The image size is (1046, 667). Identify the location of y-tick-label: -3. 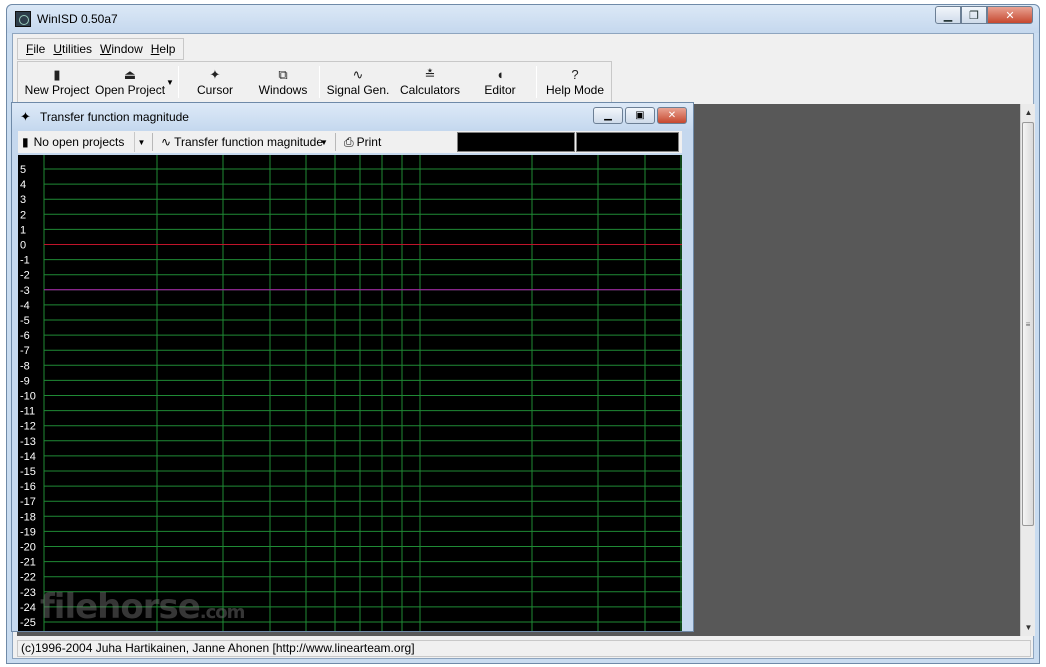
(25, 291).